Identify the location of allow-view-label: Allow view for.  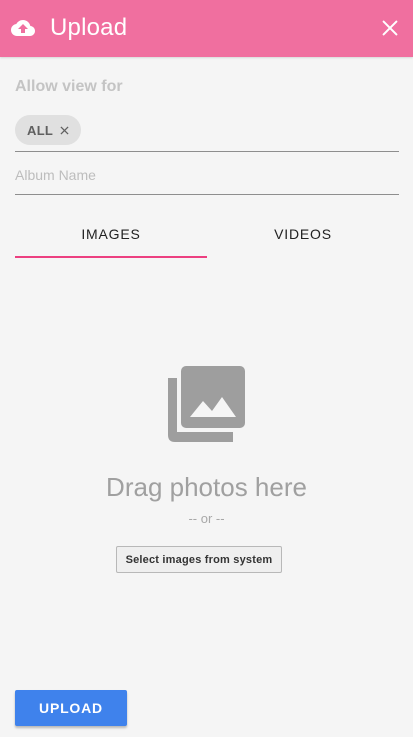
(69, 86).